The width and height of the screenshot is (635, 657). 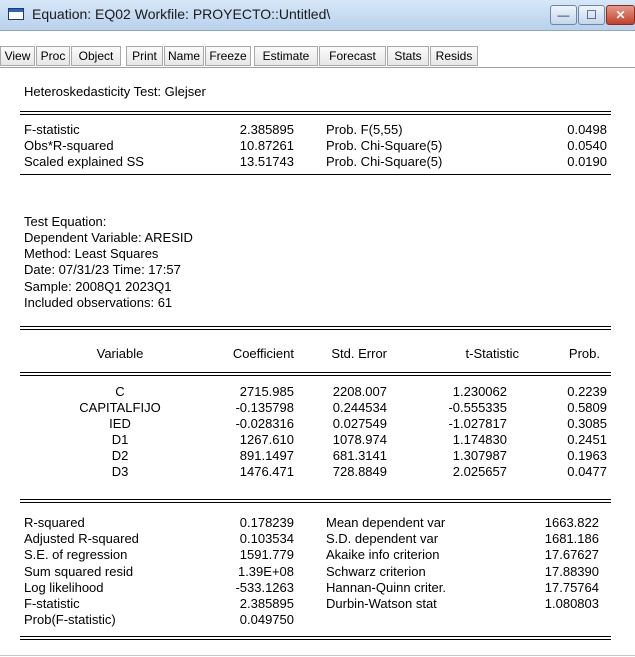 I want to click on std-error-value: 0.244534, so click(x=359, y=407).